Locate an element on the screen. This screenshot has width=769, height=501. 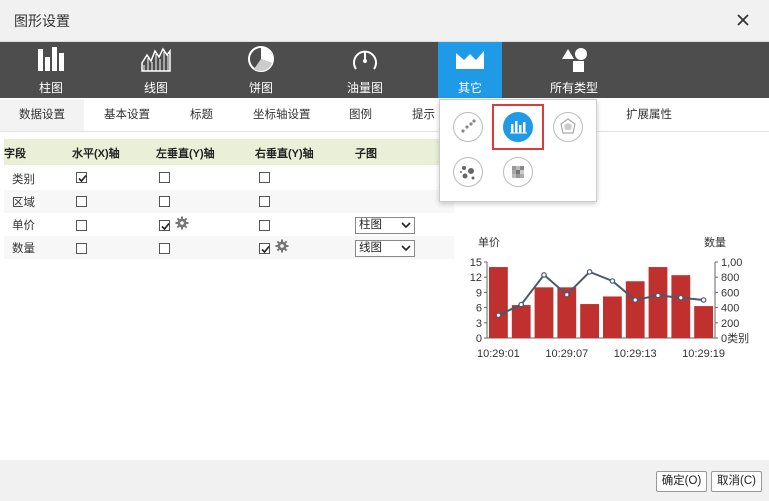
tab-axis-settings: 坐标轴设置 is located at coordinates (282, 115).